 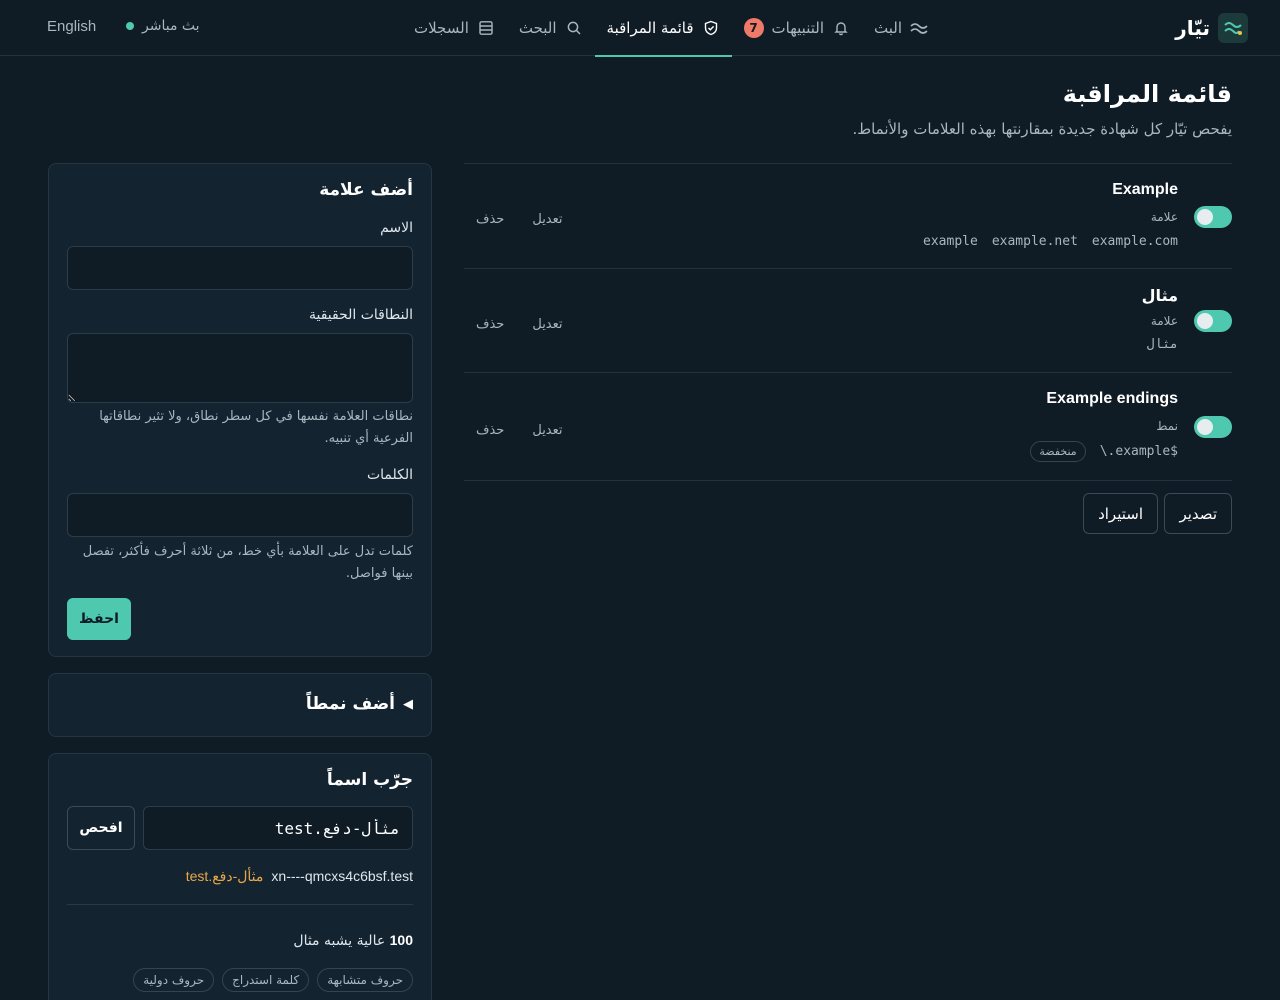 I want to click on nav-item-label: البحث, so click(x=537, y=28).